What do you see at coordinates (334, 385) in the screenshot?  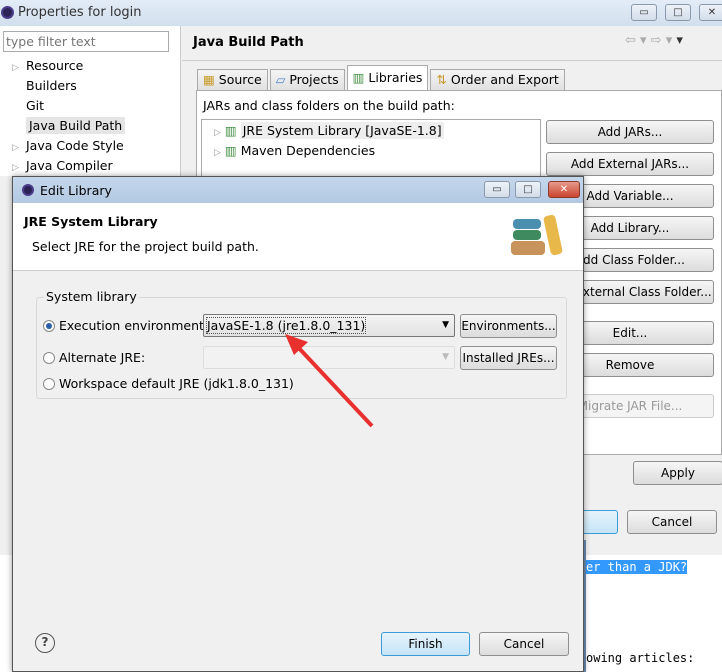 I see `arrow-shaft` at bounding box center [334, 385].